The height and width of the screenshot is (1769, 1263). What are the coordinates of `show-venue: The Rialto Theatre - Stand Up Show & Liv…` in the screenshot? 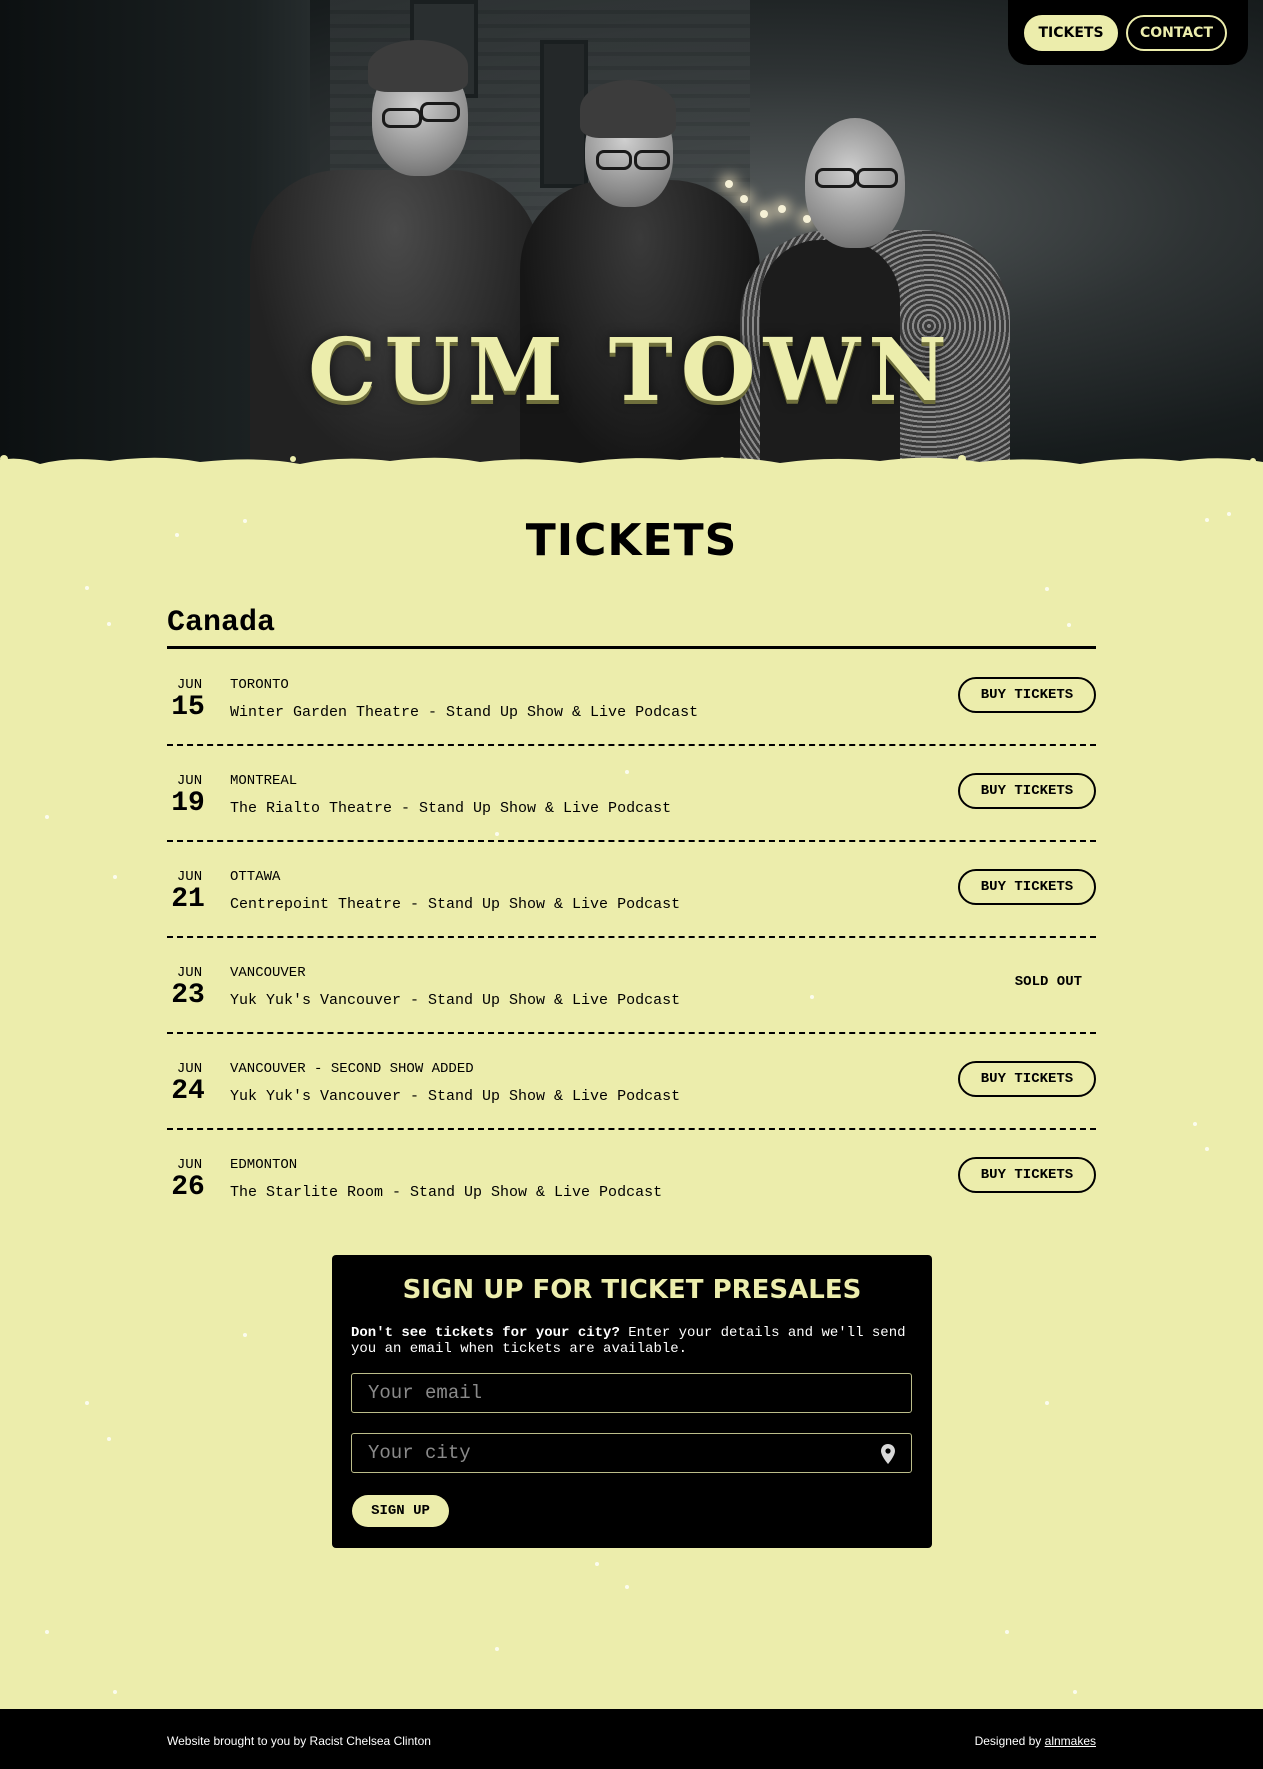 It's located at (451, 808).